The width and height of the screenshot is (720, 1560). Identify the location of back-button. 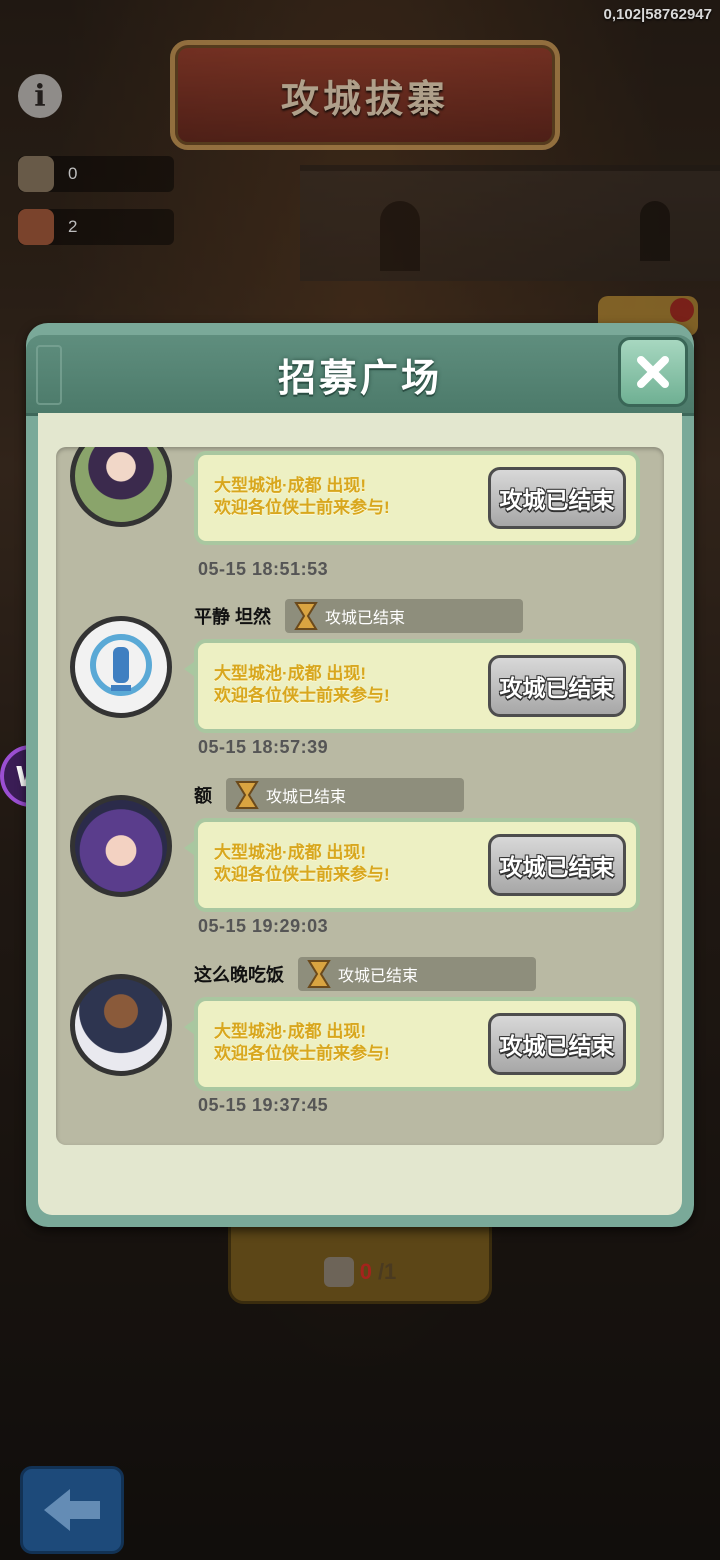
(72, 1510).